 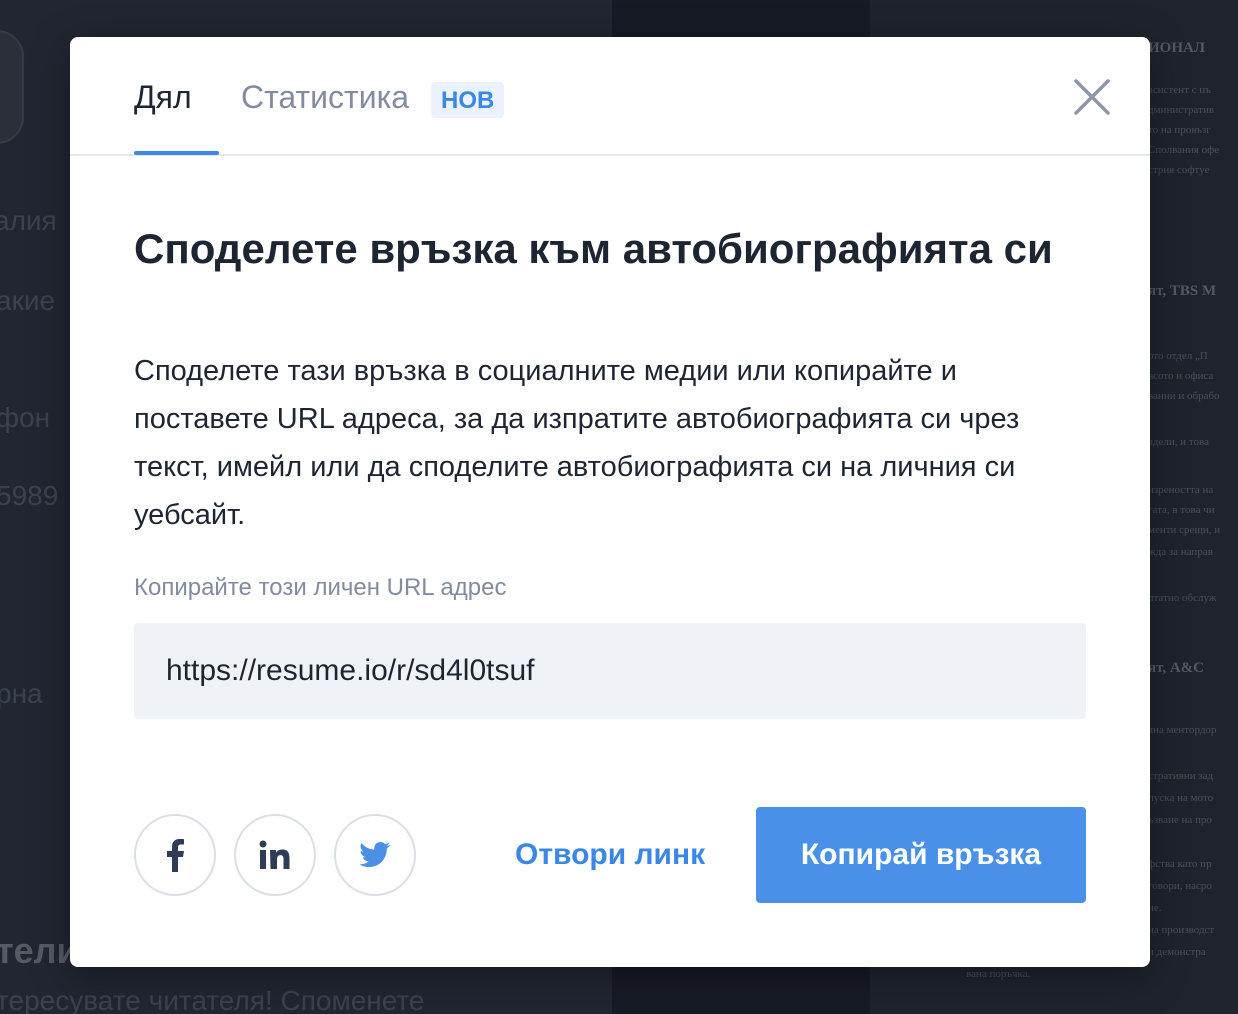 What do you see at coordinates (610, 671) in the screenshot?
I see `share-url-field: https://resume.io/r/sd4l0tsuf` at bounding box center [610, 671].